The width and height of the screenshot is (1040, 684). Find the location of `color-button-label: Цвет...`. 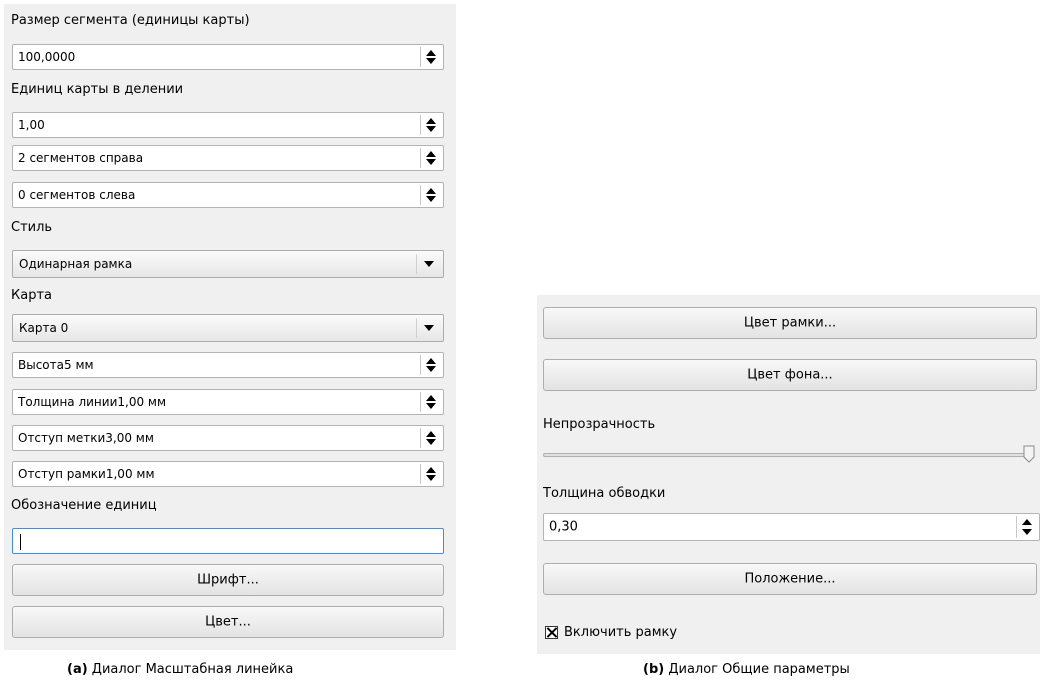

color-button-label: Цвет... is located at coordinates (228, 622).